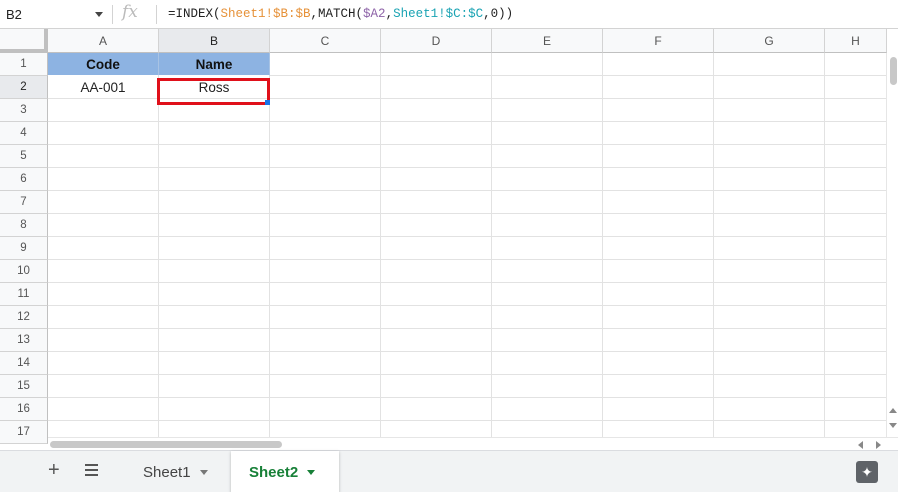  I want to click on row-header-6: 6, so click(24, 179).